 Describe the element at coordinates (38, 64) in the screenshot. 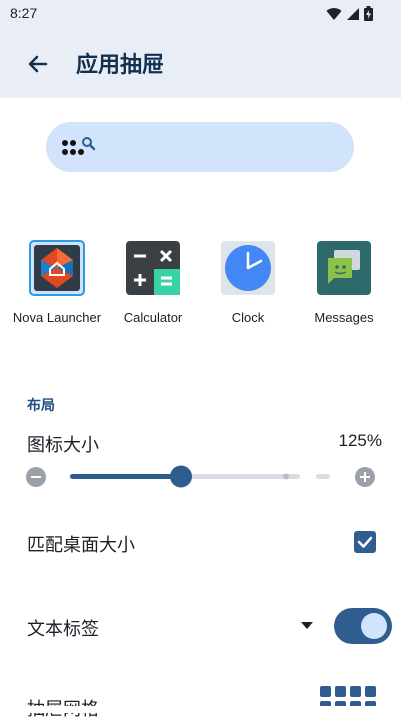

I see `back-arrow-icon` at that location.